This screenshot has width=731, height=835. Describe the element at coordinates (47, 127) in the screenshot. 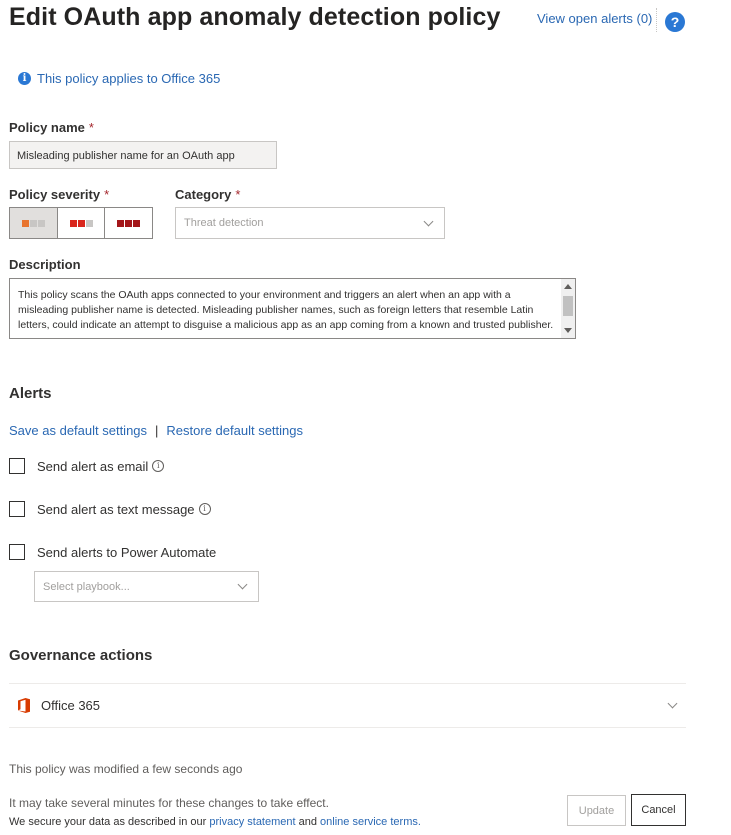

I see `policy-name-label-text: Policy name` at that location.